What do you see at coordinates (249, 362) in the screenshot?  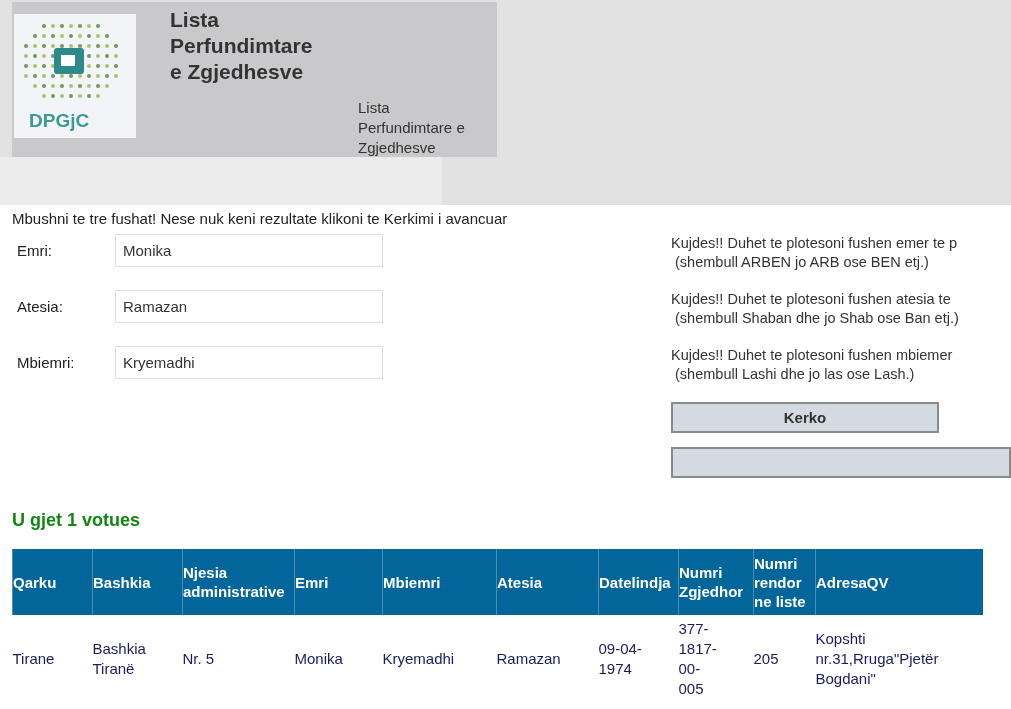 I see `text-field: Kryemadhi` at bounding box center [249, 362].